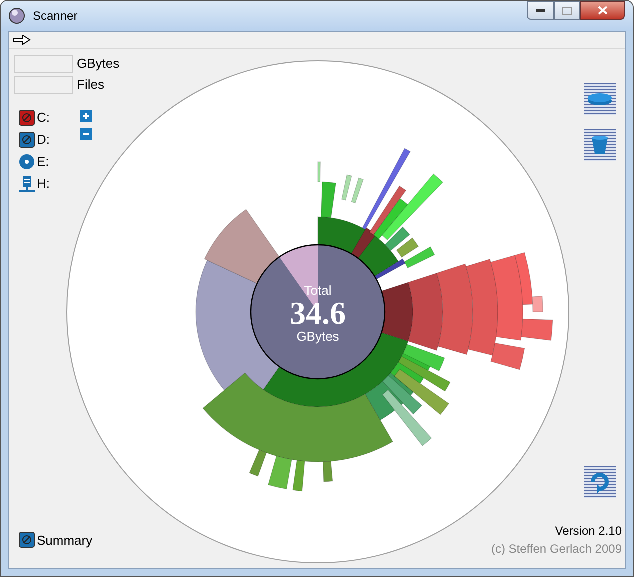  I want to click on minimize-icon, so click(540, 10).